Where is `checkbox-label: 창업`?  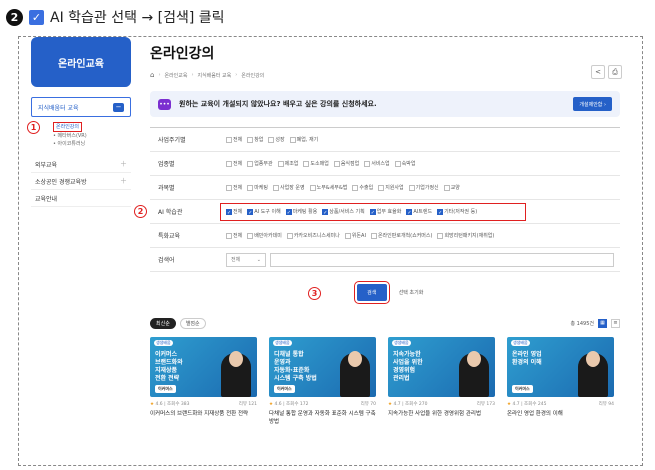 checkbox-label: 창업 is located at coordinates (259, 140).